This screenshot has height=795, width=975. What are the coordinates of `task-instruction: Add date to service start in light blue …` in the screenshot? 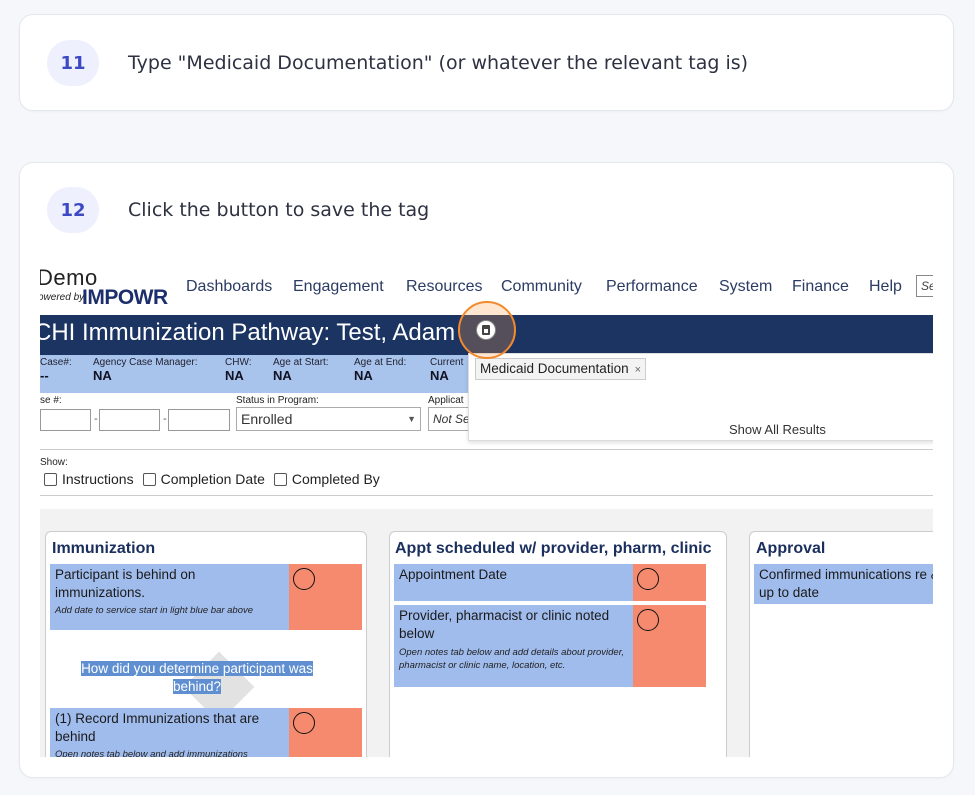 It's located at (154, 610).